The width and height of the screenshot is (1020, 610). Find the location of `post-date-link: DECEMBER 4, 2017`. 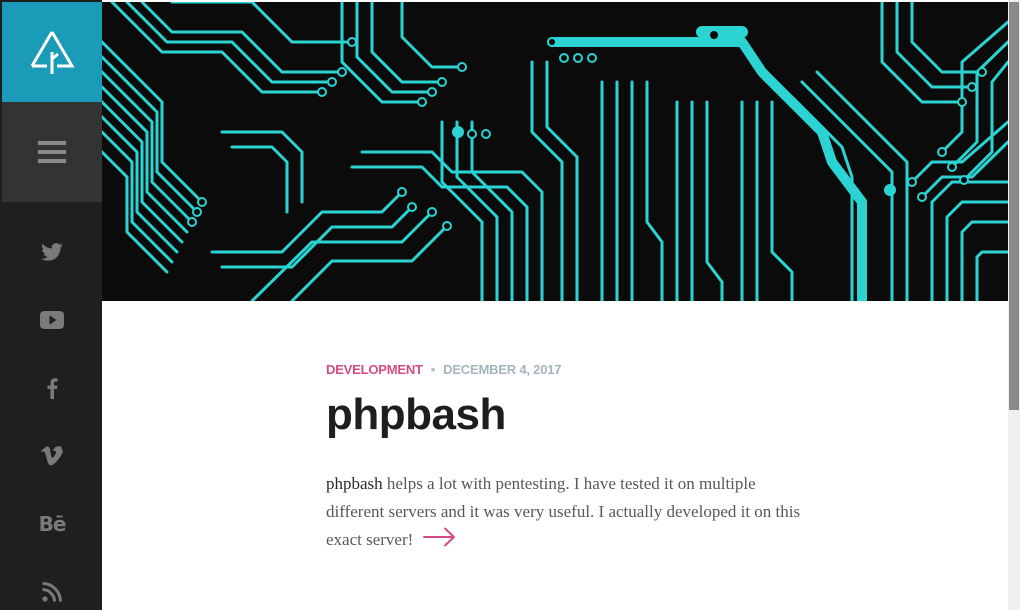

post-date-link: DECEMBER 4, 2017 is located at coordinates (502, 369).